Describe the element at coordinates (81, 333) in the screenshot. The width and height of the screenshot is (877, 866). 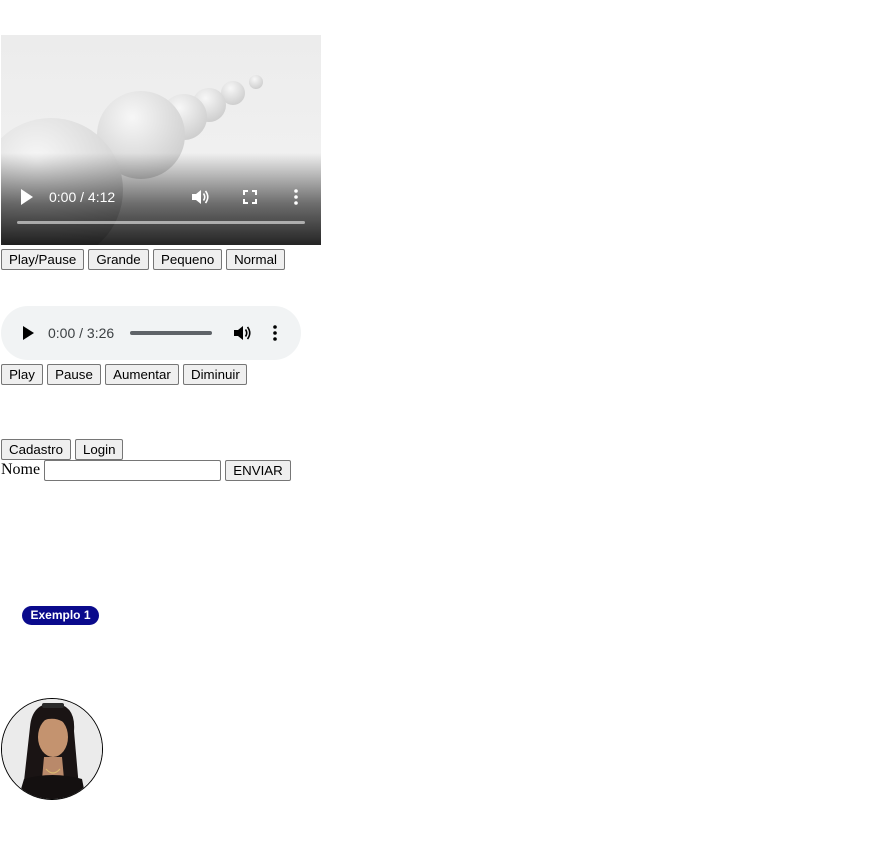
I see `audio-time: 0:00 / 3:26` at that location.